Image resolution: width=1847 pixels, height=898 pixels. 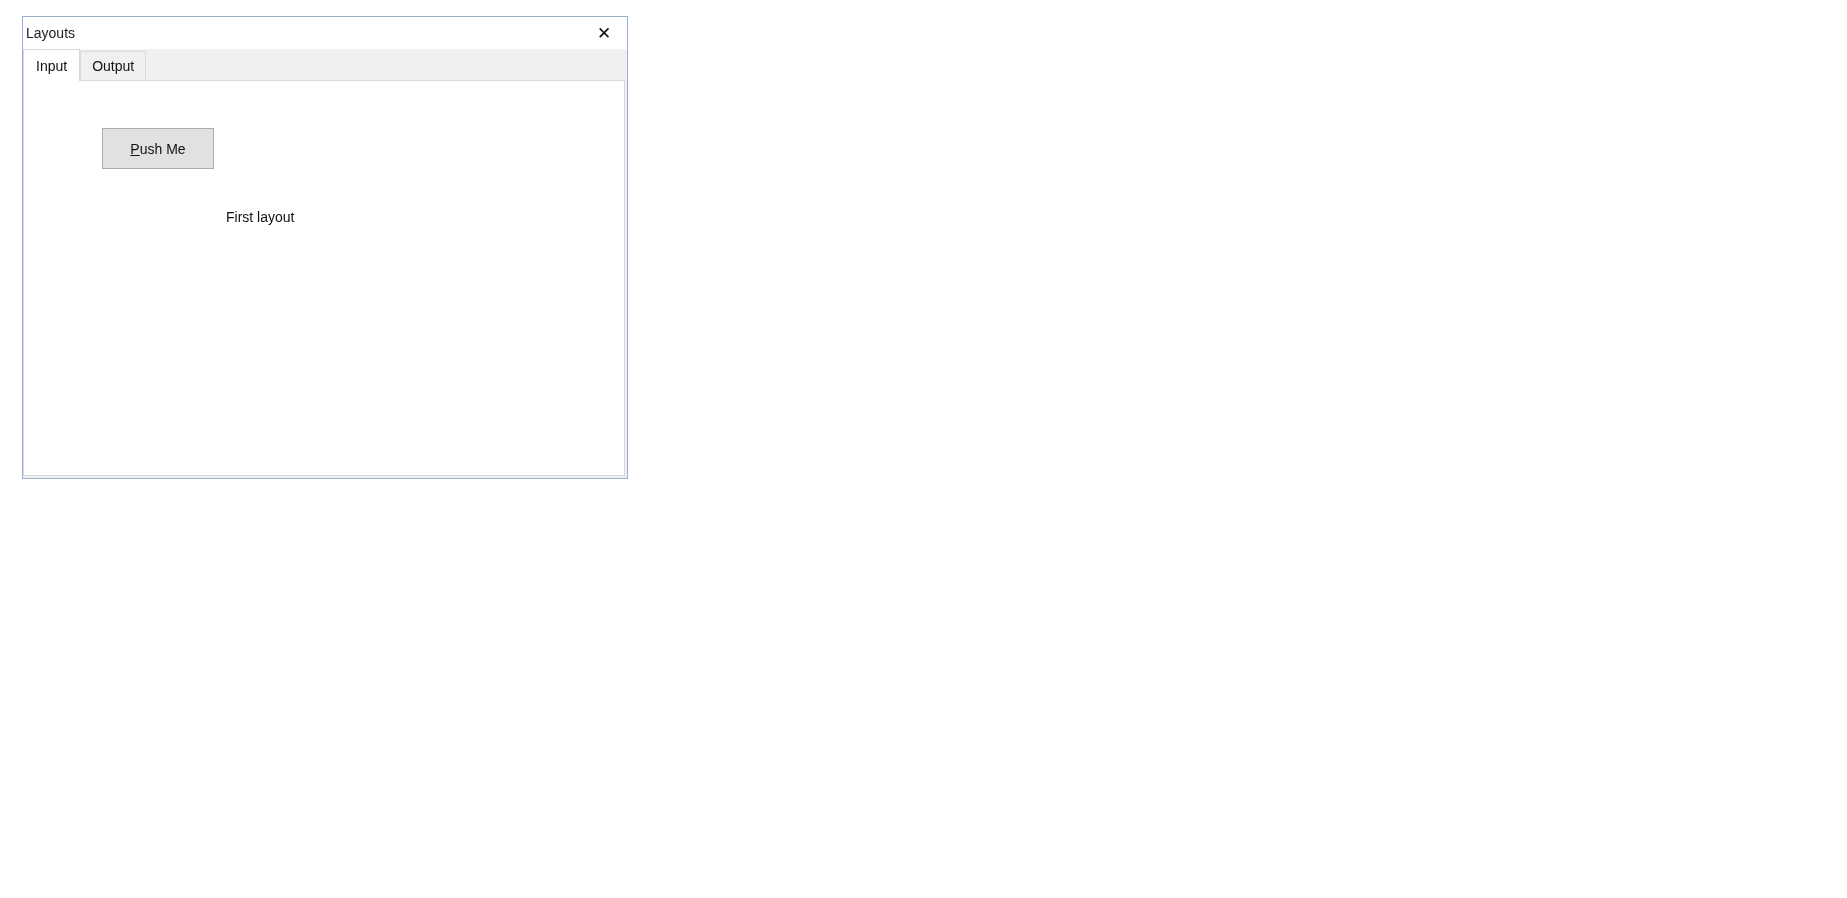 What do you see at coordinates (604, 33) in the screenshot?
I see `close-button: ✕` at bounding box center [604, 33].